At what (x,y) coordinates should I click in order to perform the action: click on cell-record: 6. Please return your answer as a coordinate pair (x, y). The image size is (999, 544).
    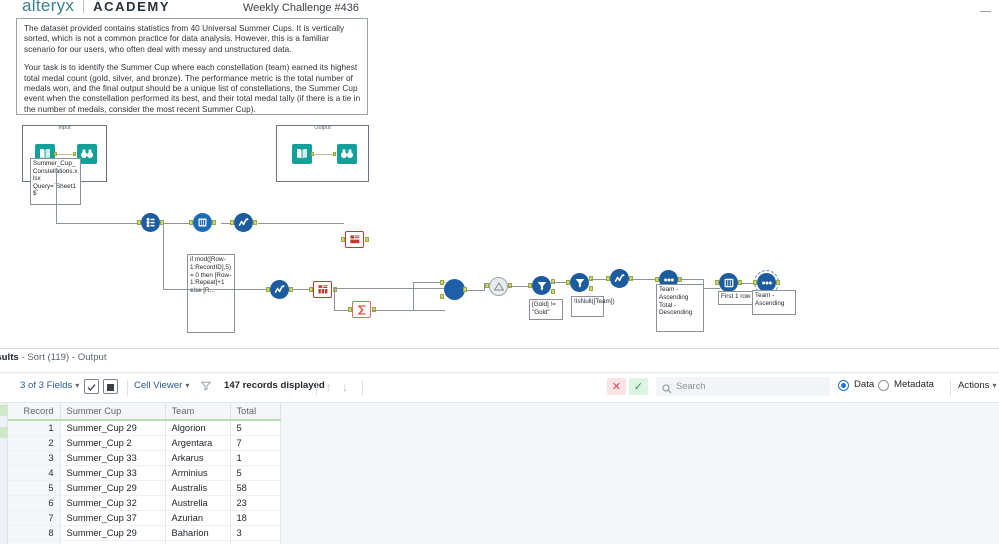
    Looking at the image, I should click on (34, 503).